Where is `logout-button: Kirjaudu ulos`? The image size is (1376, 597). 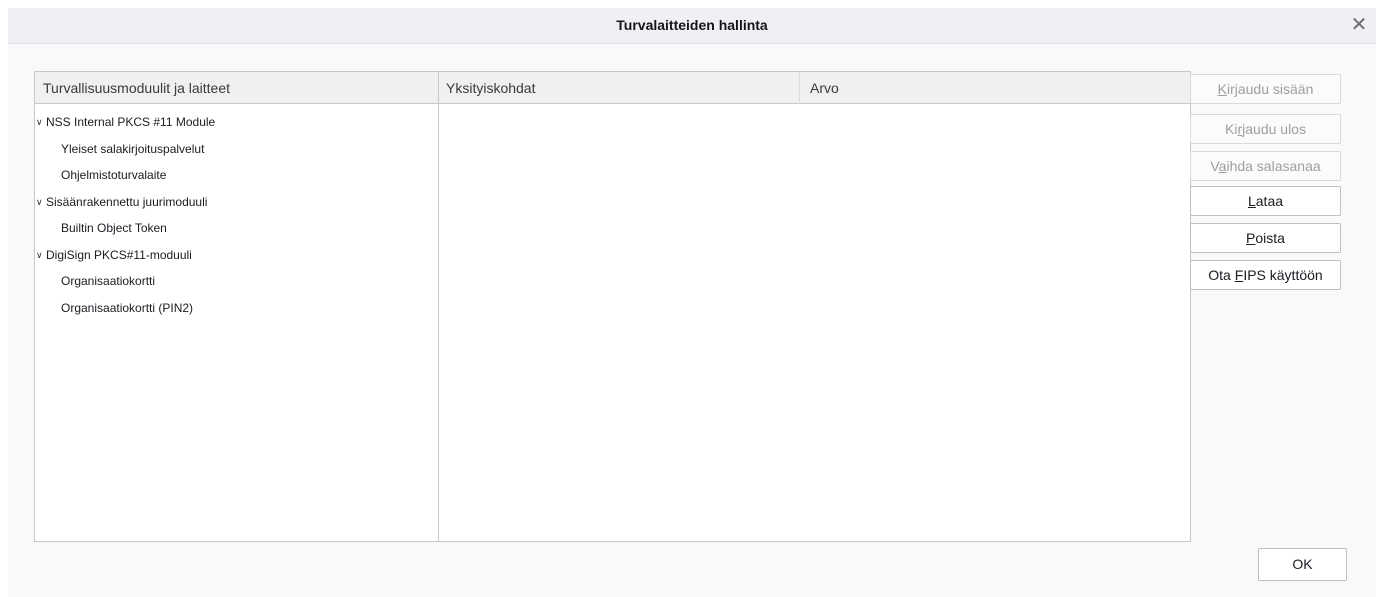
logout-button: Kirjaudu ulos is located at coordinates (1265, 129).